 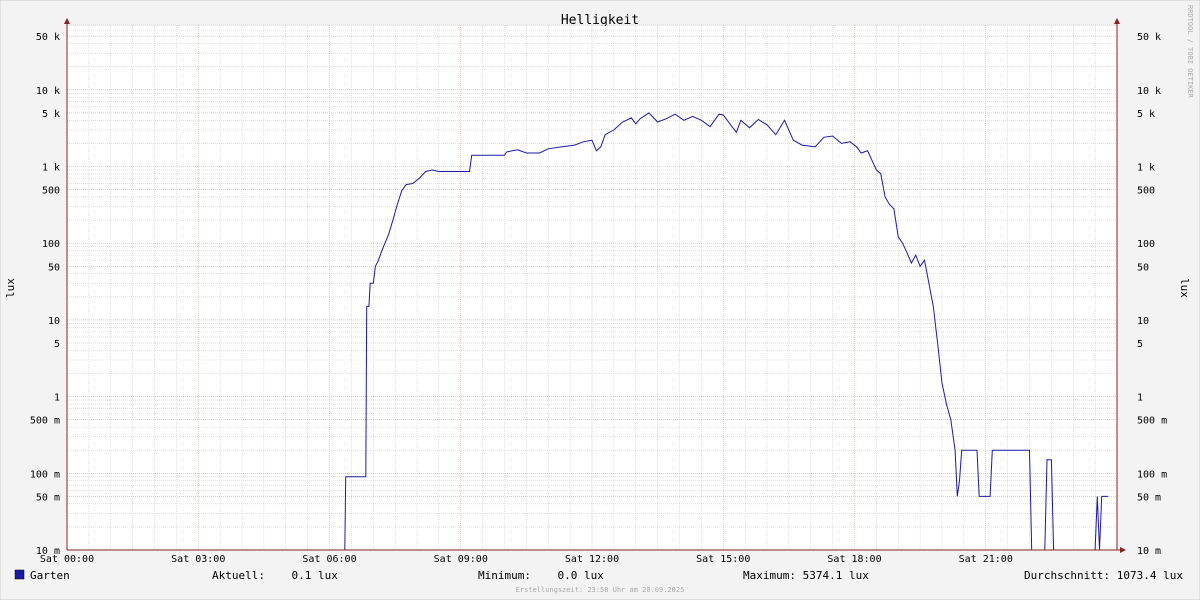 I want to click on watermark: RRDTOOL / TOBI OETIKER, so click(x=1190, y=52).